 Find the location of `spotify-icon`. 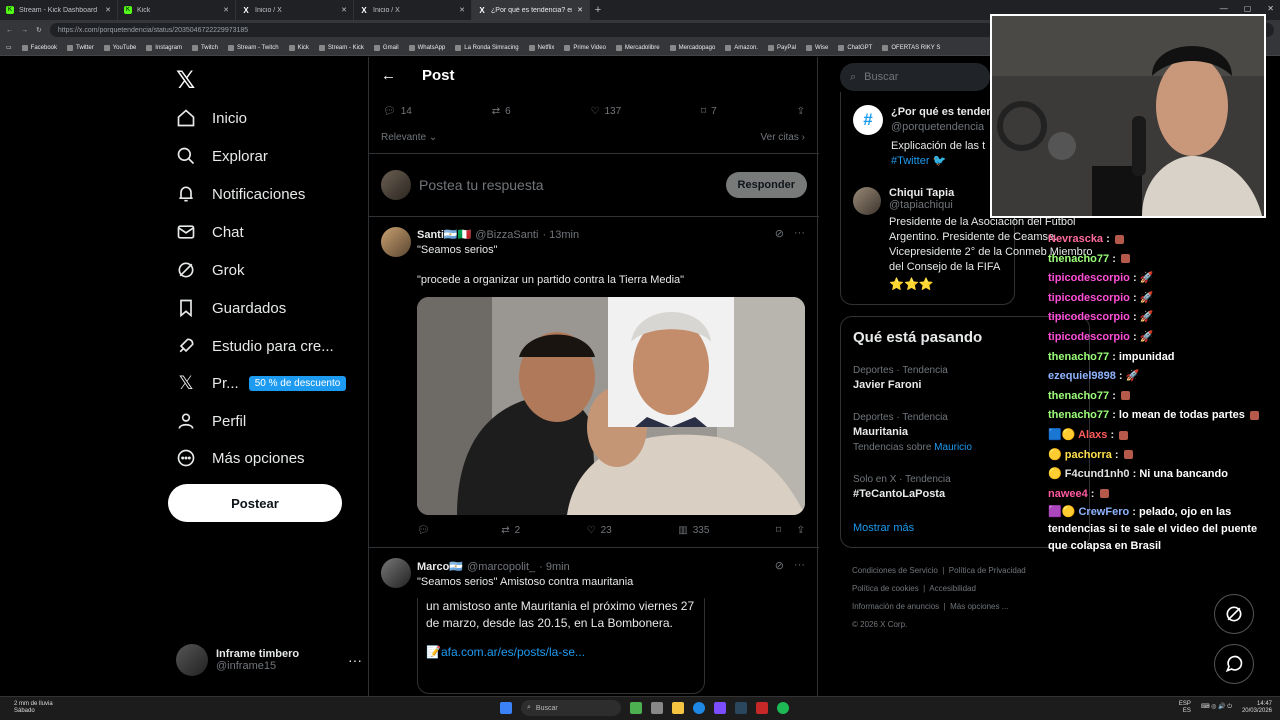

spotify-icon is located at coordinates (783, 708).